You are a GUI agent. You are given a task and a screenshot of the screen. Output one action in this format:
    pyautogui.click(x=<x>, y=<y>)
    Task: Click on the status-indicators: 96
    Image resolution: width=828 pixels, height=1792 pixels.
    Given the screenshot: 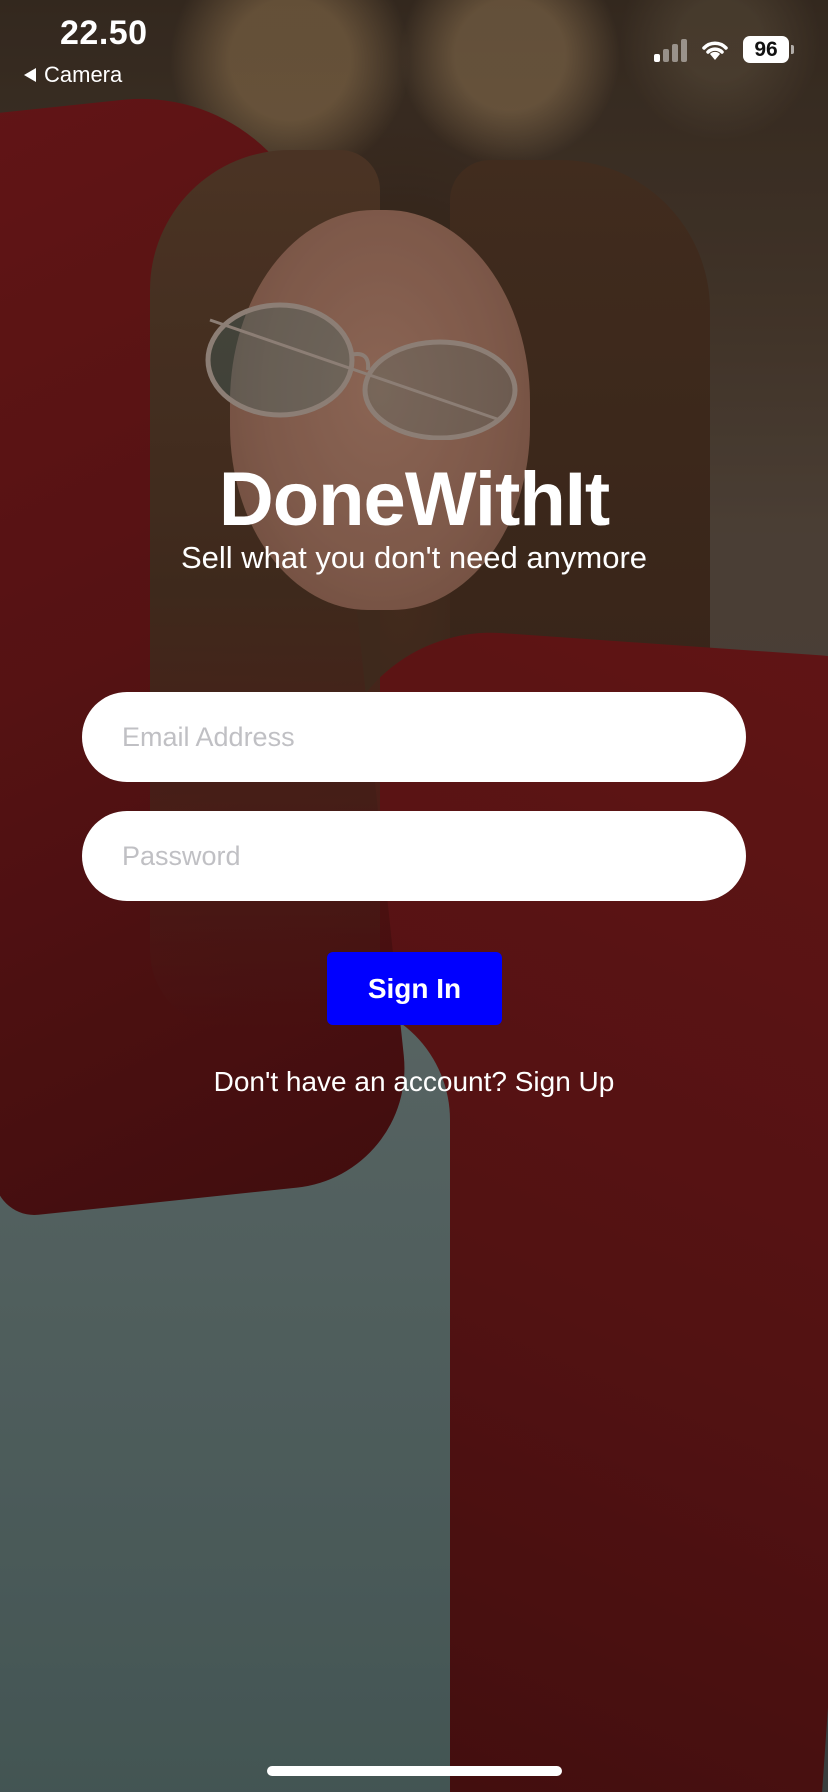 What is the action you would take?
    pyautogui.click(x=724, y=49)
    